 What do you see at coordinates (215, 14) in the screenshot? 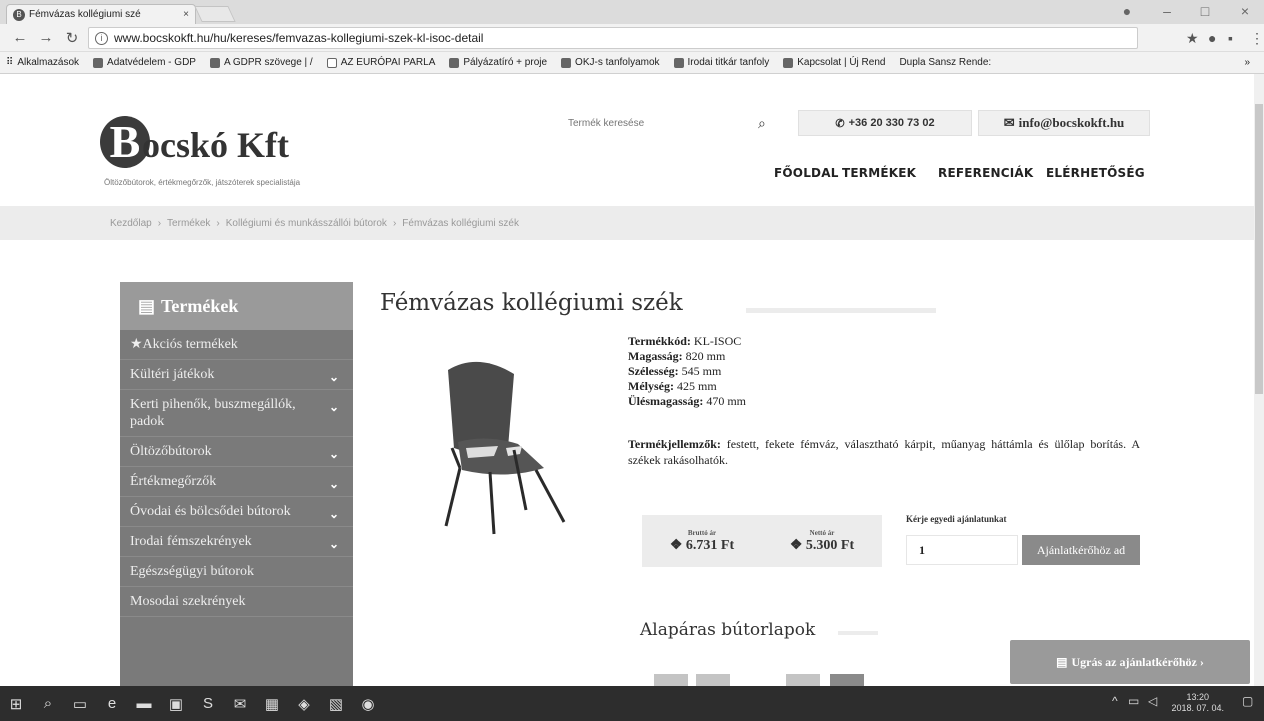
I see `new-tab-button` at bounding box center [215, 14].